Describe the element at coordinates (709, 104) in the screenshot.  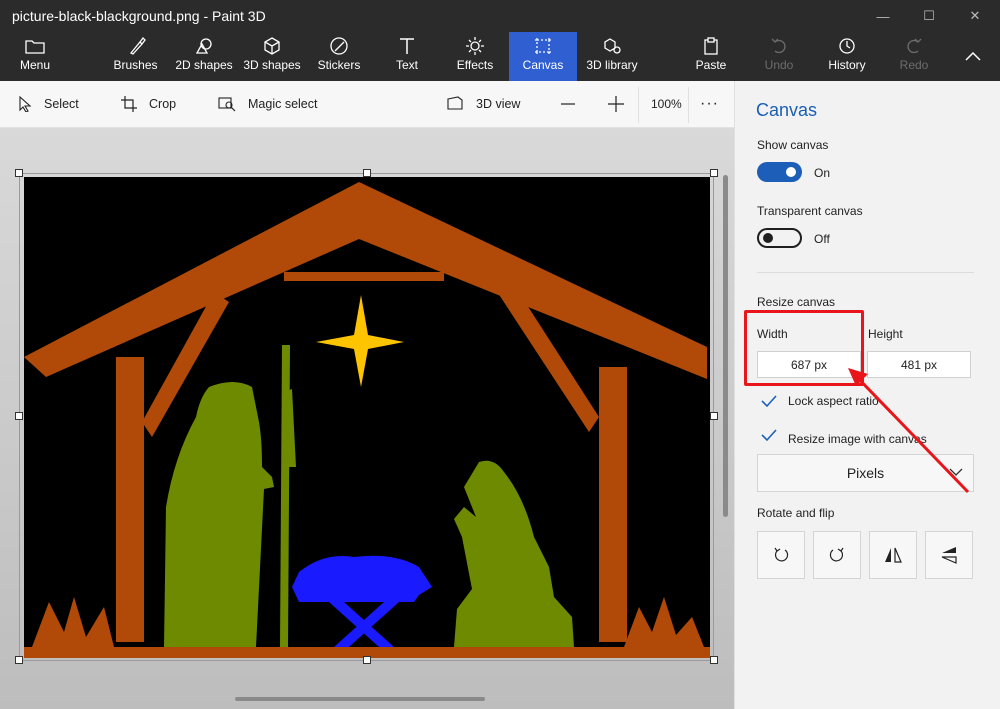
I see `more-options-icon: ···` at that location.